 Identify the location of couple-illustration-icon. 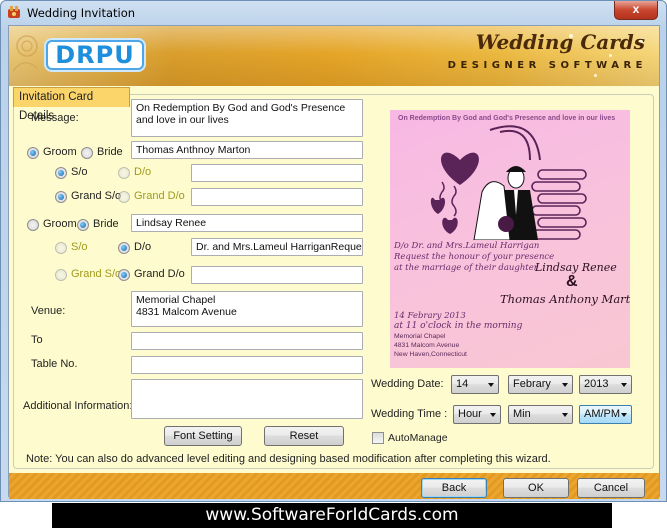
(508, 182).